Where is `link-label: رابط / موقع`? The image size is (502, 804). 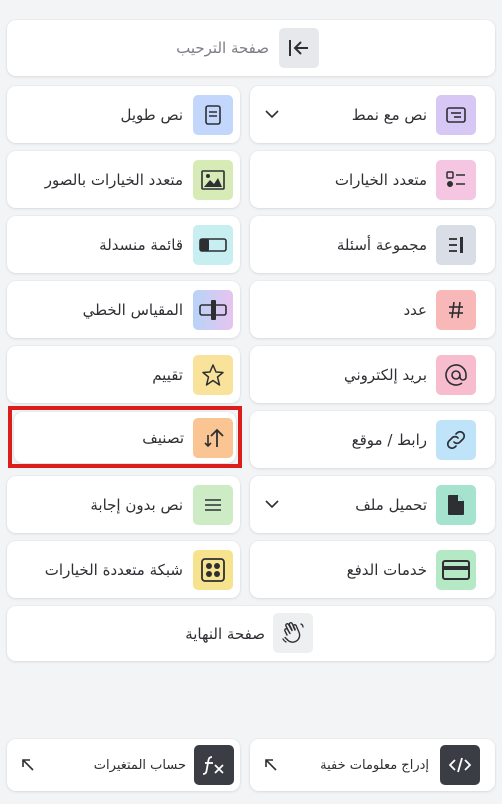
link-label: رابط / موقع is located at coordinates (389, 439).